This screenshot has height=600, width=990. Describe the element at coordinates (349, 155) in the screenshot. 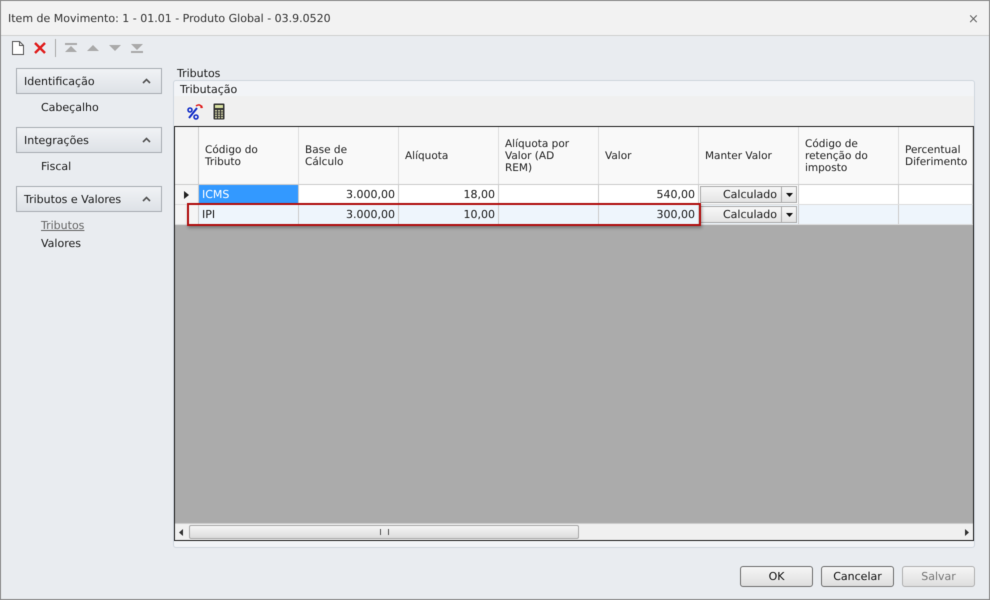

I see `column-header: Base de Cálculo` at that location.